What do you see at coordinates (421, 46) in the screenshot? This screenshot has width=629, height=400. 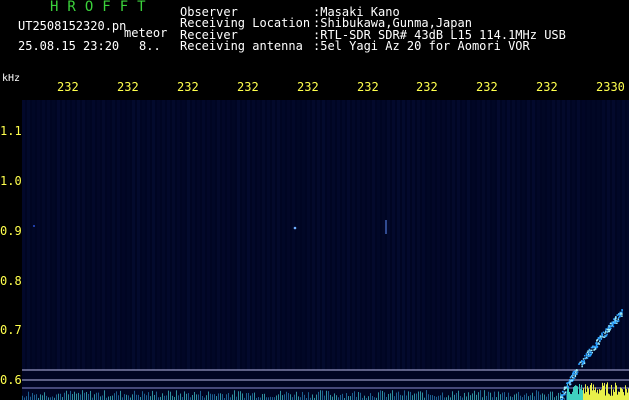 I see `info-antenna-value: :5el Yagi Az 20 for Aomori VOR` at bounding box center [421, 46].